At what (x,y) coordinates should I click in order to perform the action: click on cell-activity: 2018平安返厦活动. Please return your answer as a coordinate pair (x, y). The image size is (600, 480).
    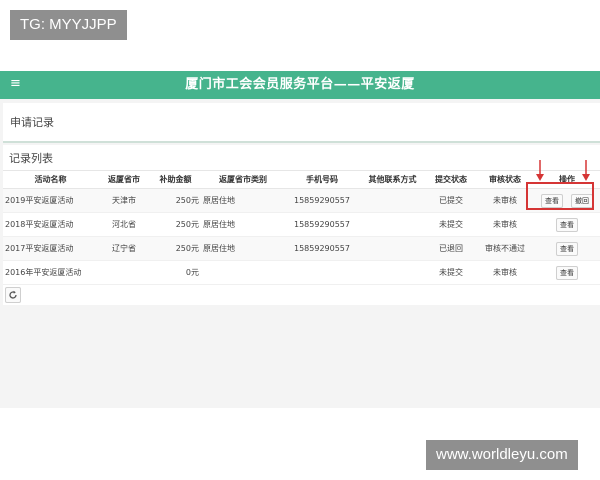
    Looking at the image, I should click on (50, 224).